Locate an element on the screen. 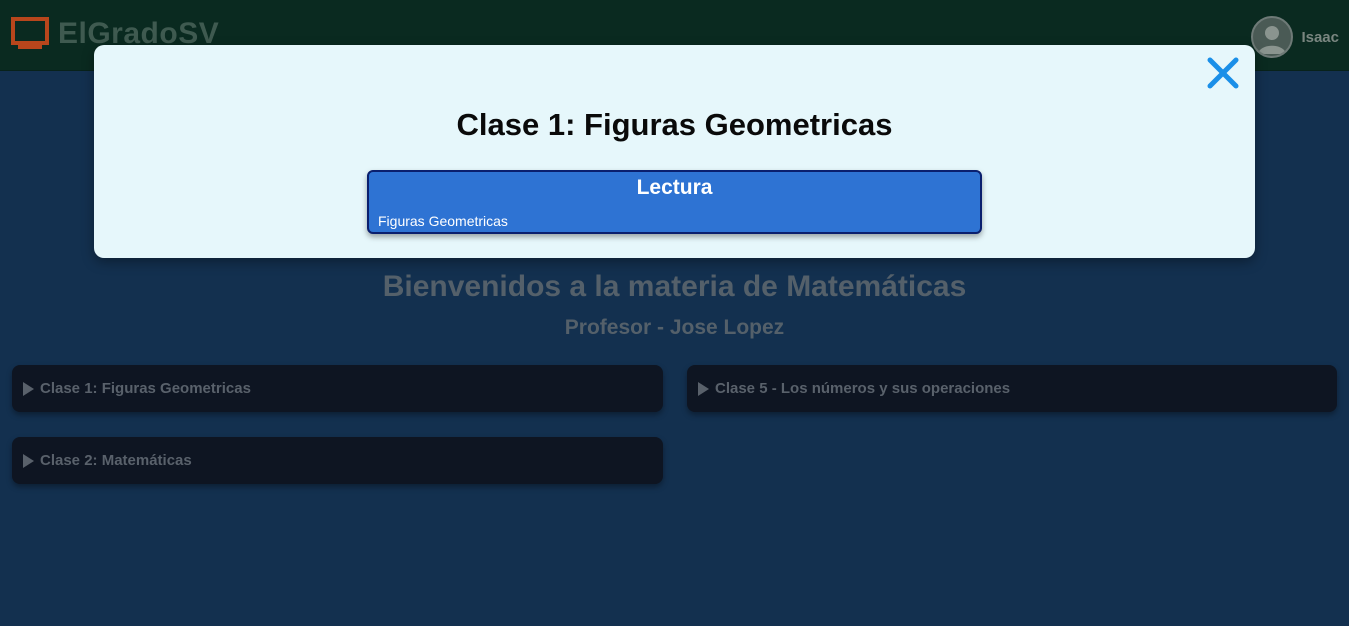  close-button is located at coordinates (1223, 73).